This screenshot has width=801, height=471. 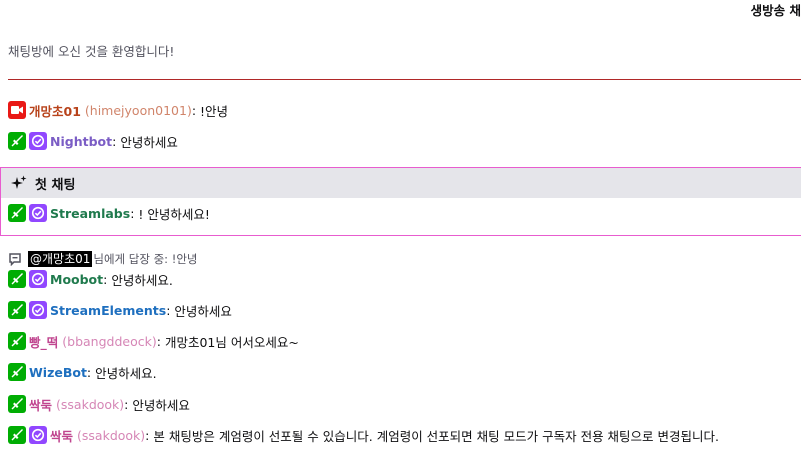 I want to click on reply-bubble-icon, so click(x=15, y=259).